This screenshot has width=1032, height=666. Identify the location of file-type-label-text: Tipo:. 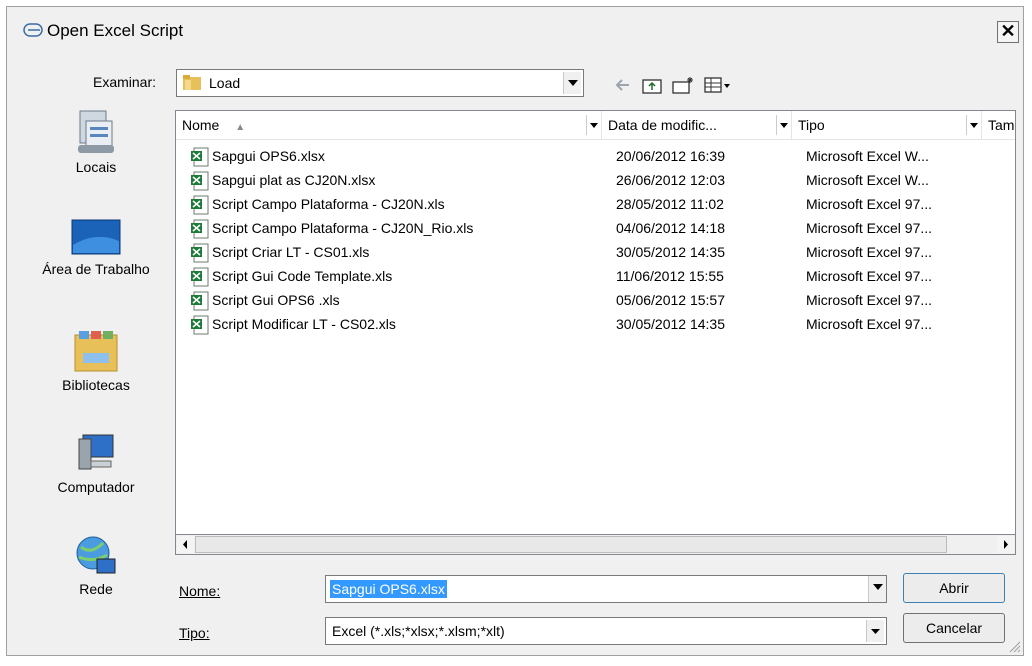
(194, 633).